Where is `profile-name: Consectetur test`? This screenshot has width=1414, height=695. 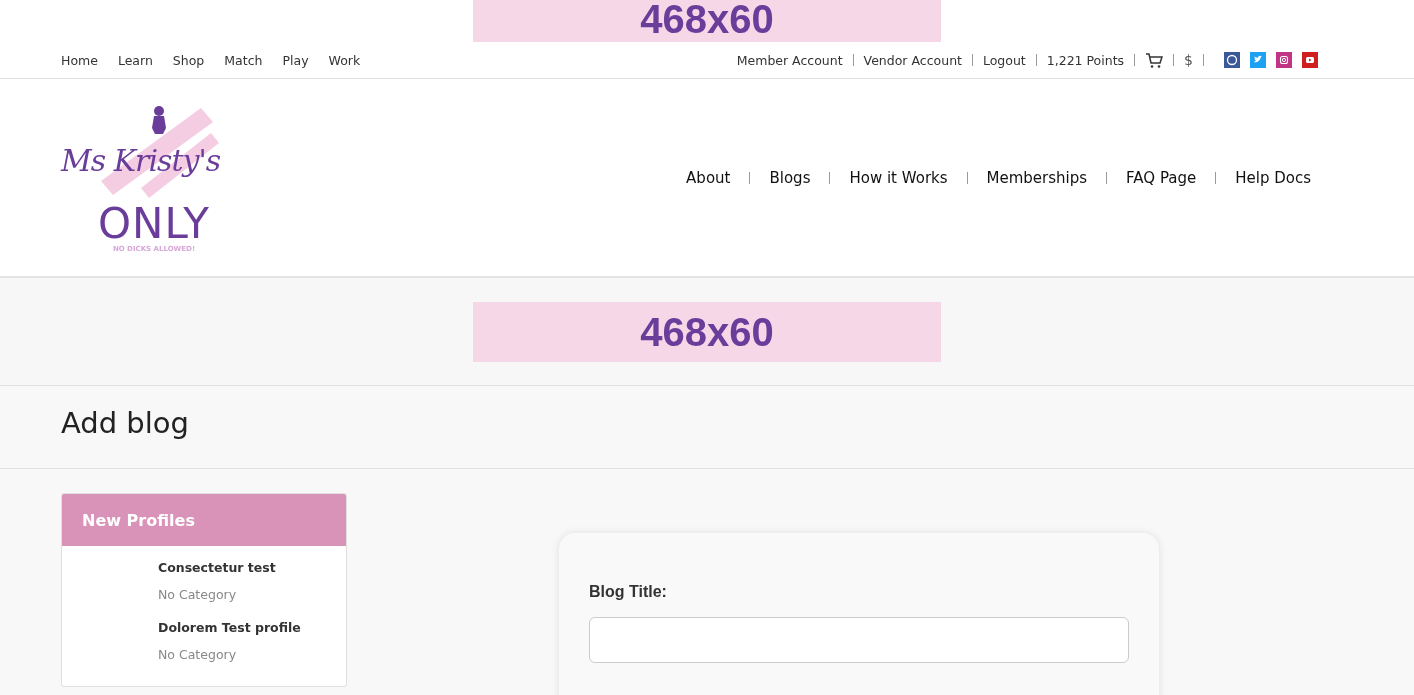 profile-name: Consectetur test is located at coordinates (252, 567).